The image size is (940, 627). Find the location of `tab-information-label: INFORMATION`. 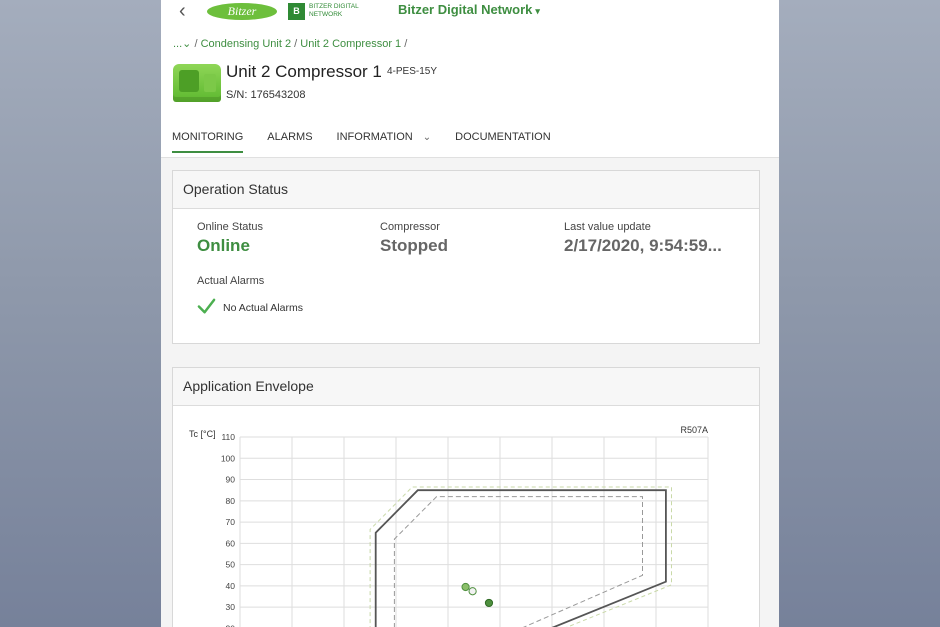

tab-information-label: INFORMATION is located at coordinates (374, 137).